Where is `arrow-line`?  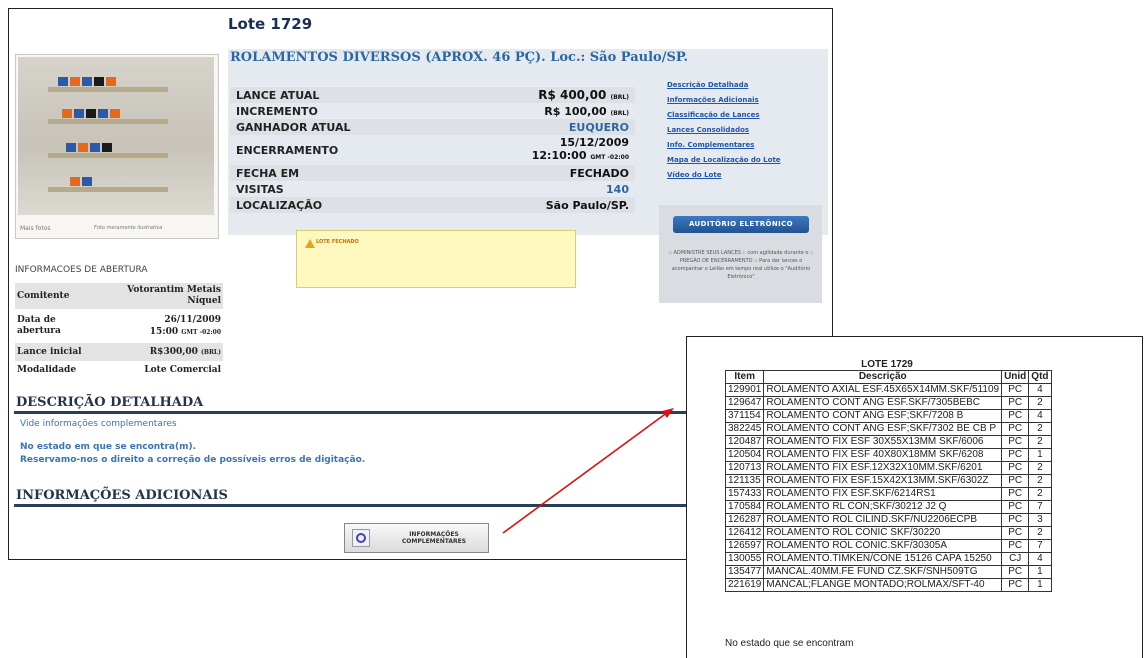 arrow-line is located at coordinates (585, 472).